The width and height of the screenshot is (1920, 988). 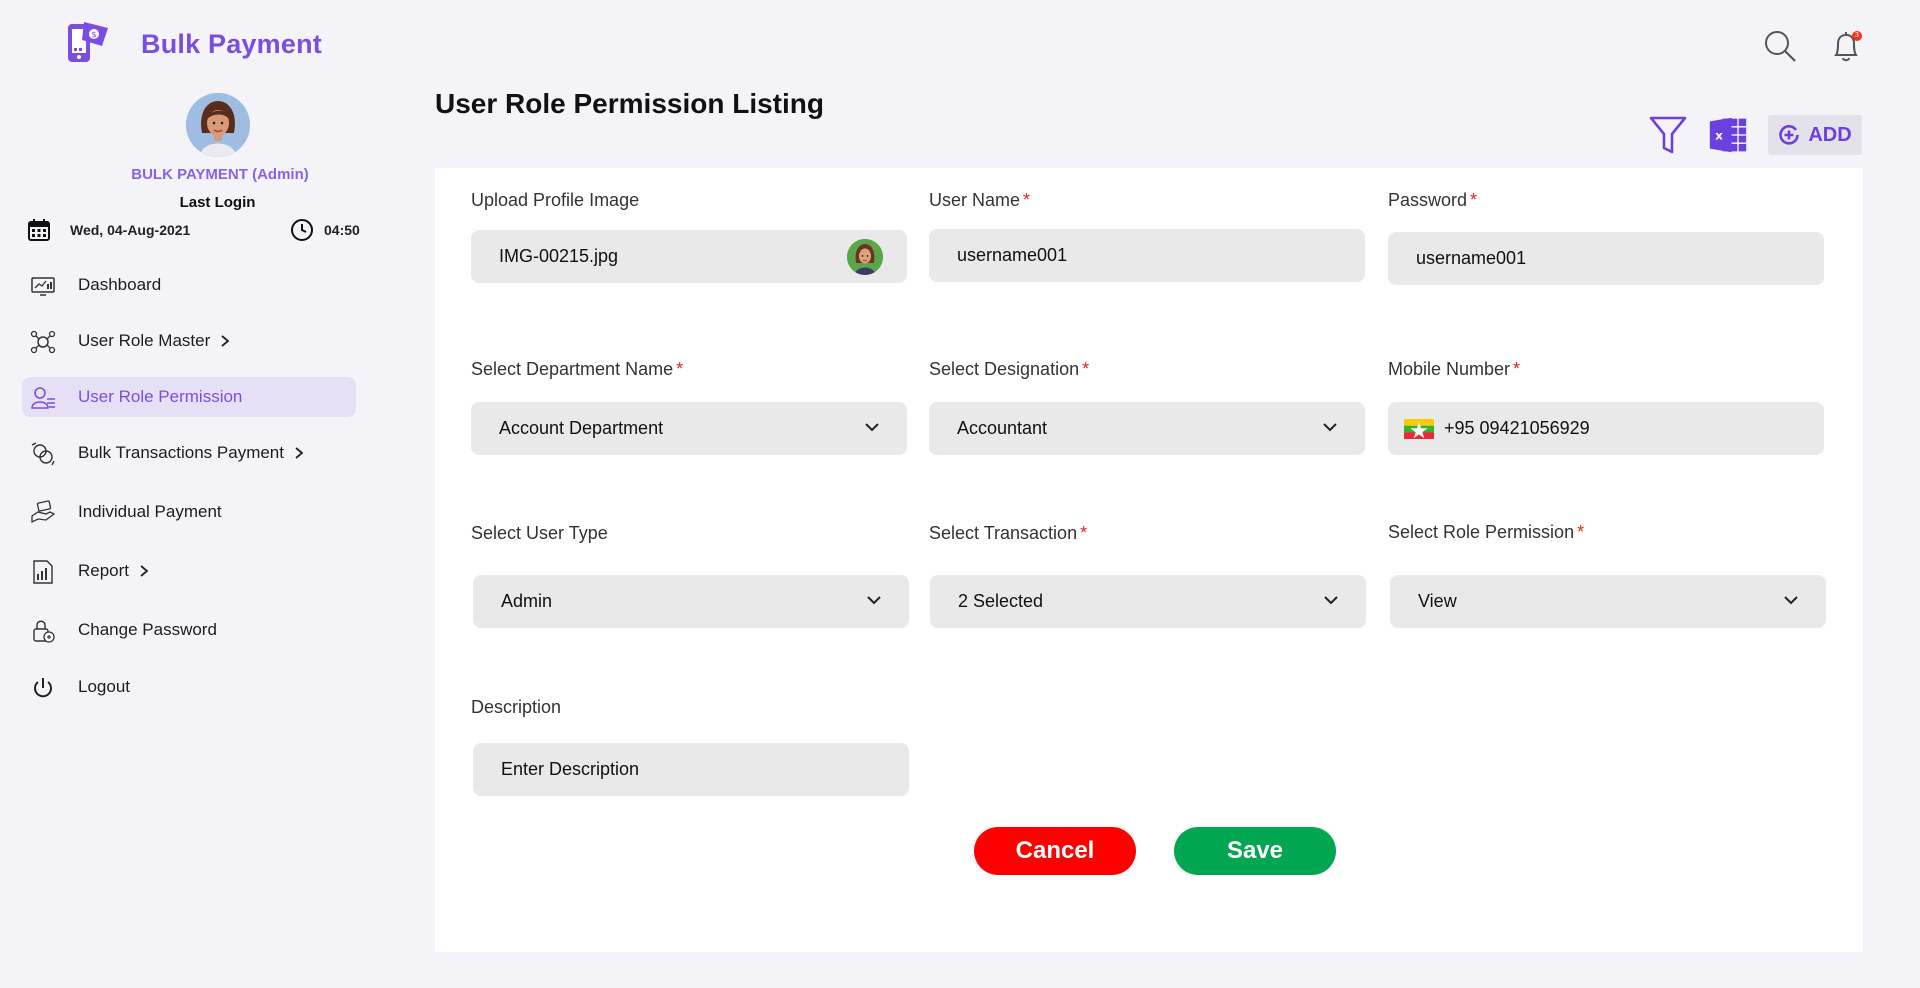 I want to click on designation-select: Accountant, so click(x=1147, y=428).